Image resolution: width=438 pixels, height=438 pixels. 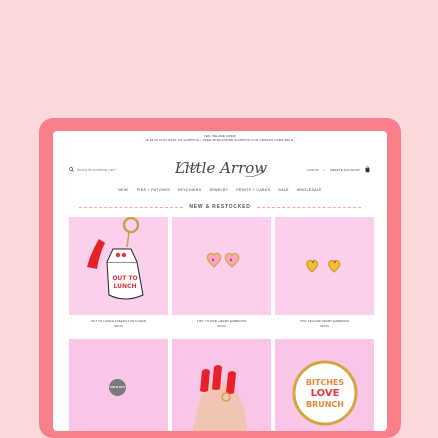 I want to click on svg-text: Little Arrow, so click(x=221, y=168).